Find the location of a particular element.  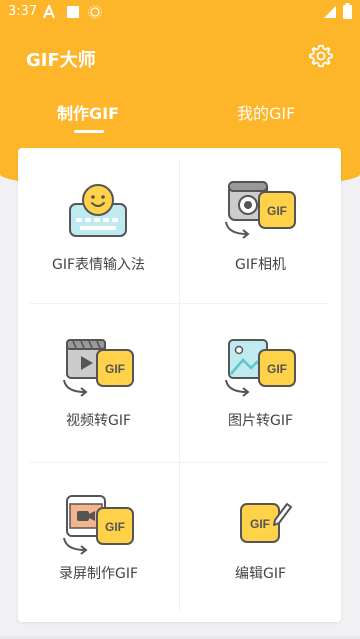

feature-label: 视频转GIF is located at coordinates (98, 421).